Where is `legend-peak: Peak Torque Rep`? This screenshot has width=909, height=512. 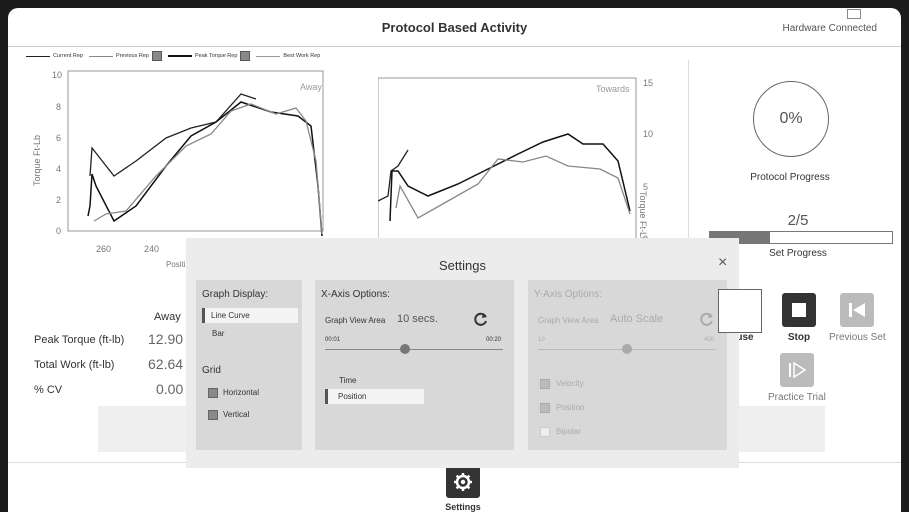
legend-peak: Peak Torque Rep is located at coordinates (209, 56).